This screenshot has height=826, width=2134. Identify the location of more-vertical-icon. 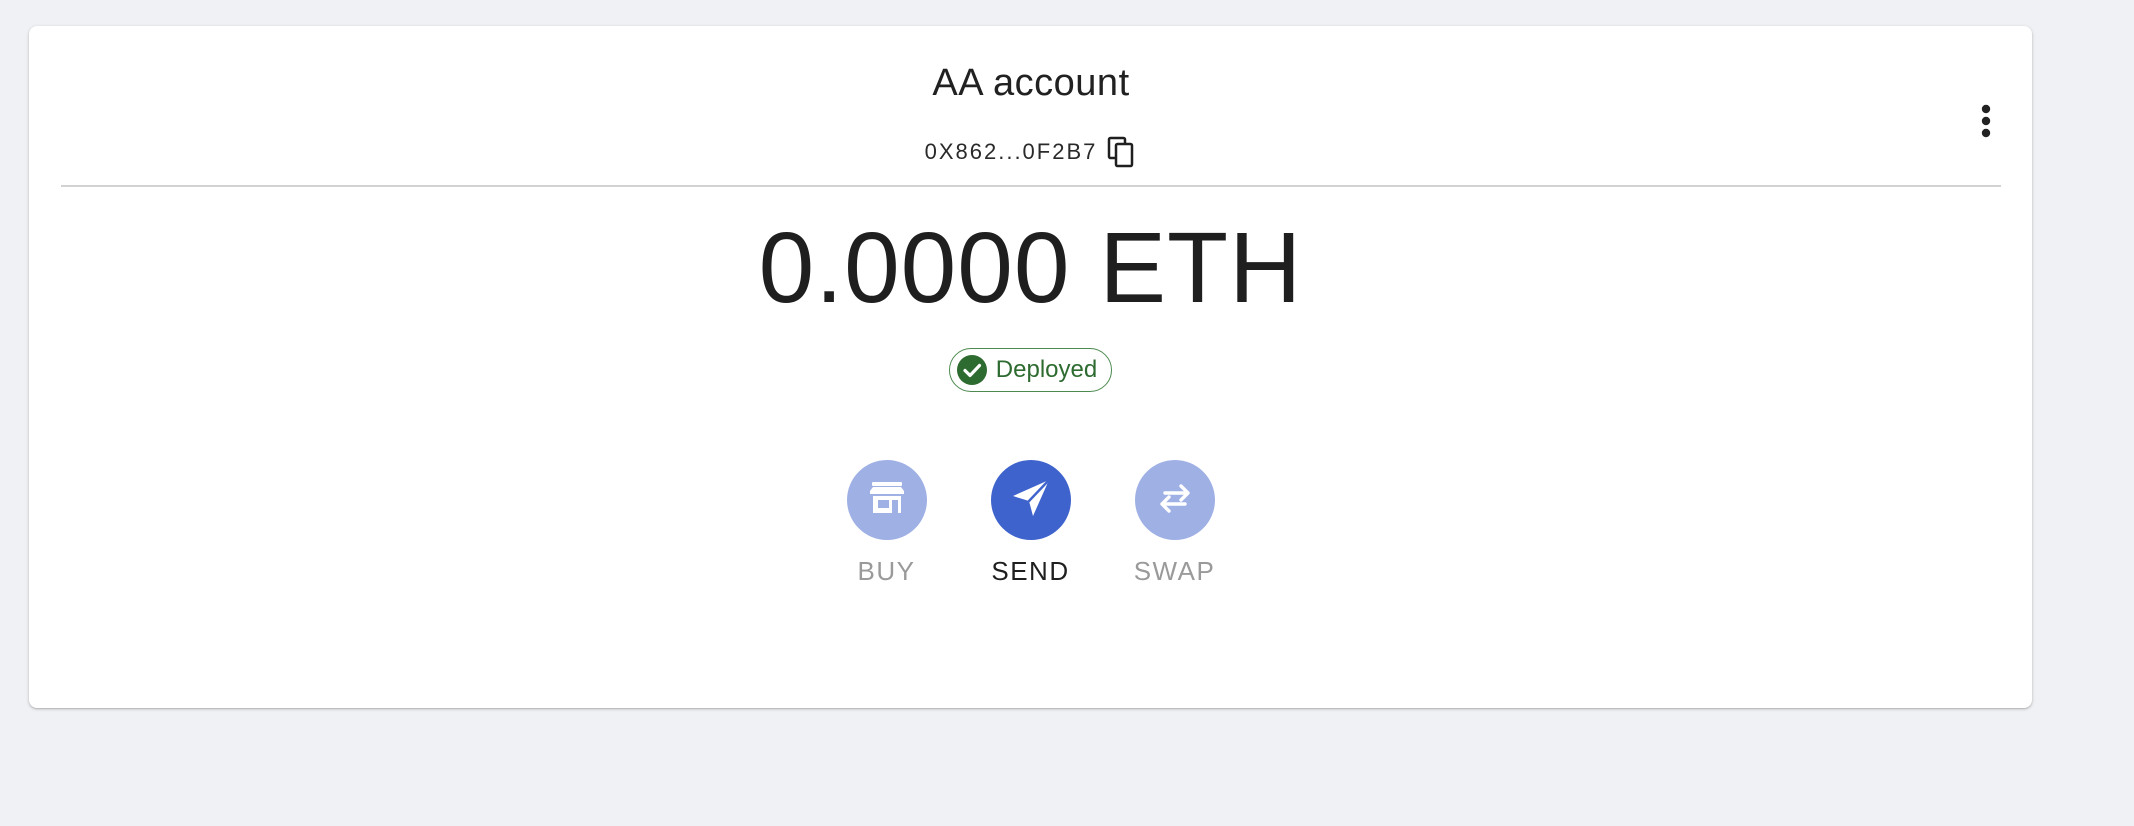
(1986, 121).